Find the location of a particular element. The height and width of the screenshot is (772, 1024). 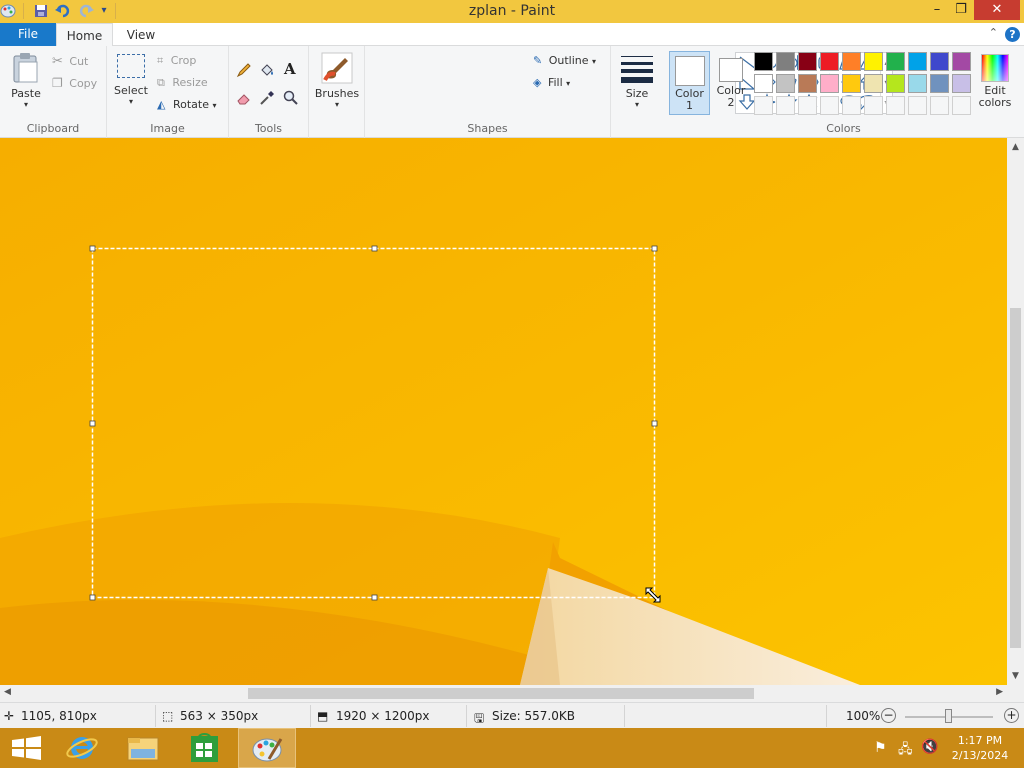

file-size: Size: 557.0KB is located at coordinates (533, 716).